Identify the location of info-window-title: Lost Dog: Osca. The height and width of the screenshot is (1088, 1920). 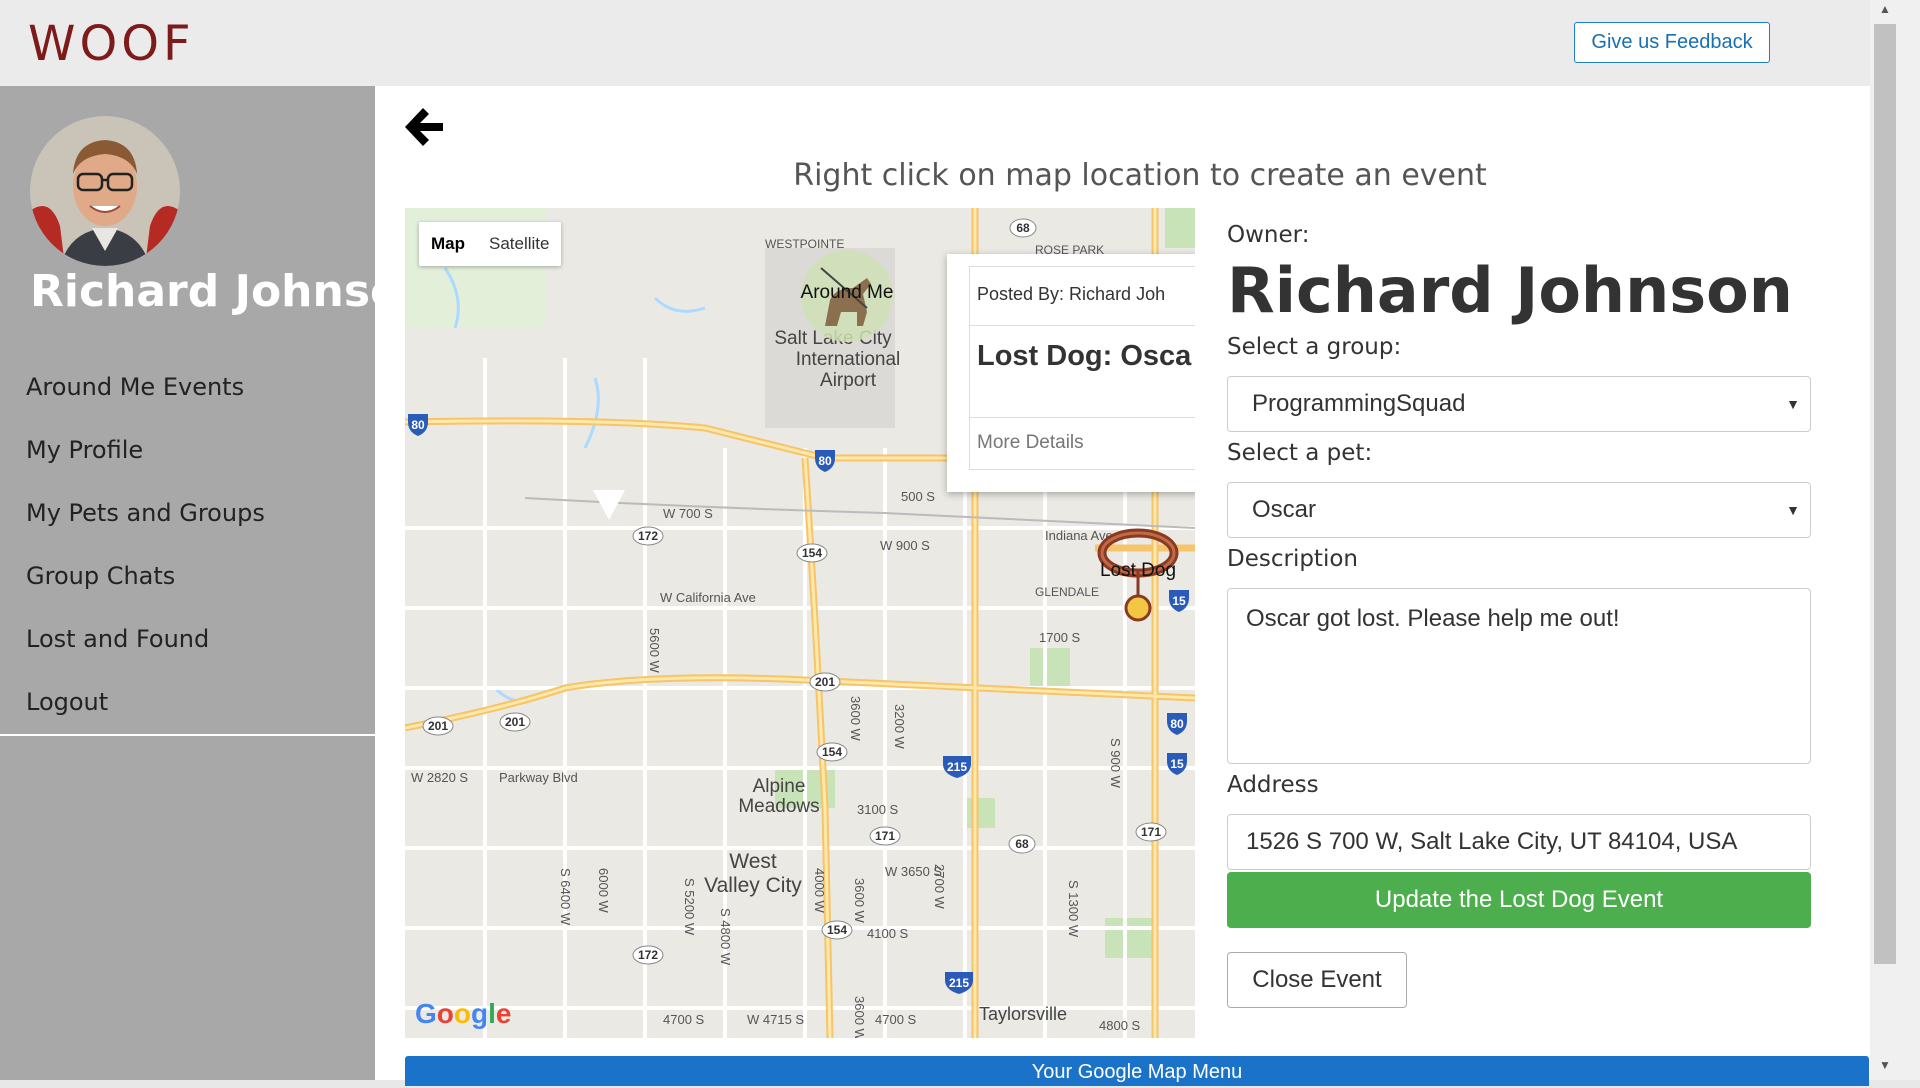
(1084, 356).